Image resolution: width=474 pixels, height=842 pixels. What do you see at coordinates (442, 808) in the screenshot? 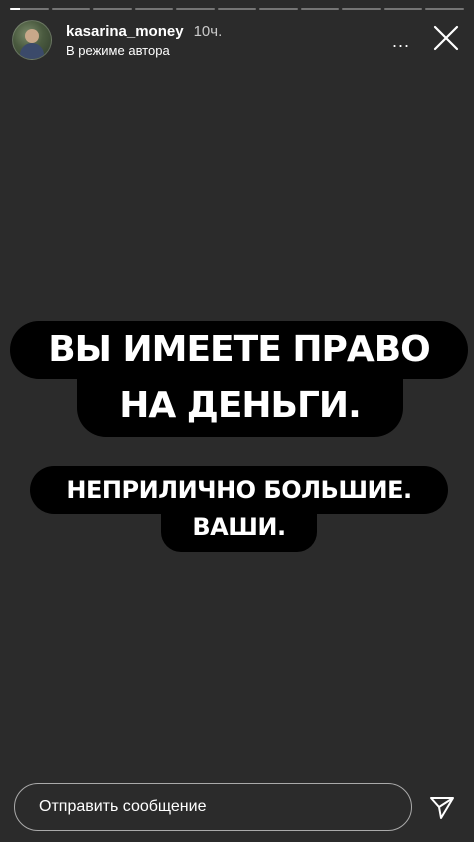
I see `send-icon` at bounding box center [442, 808].